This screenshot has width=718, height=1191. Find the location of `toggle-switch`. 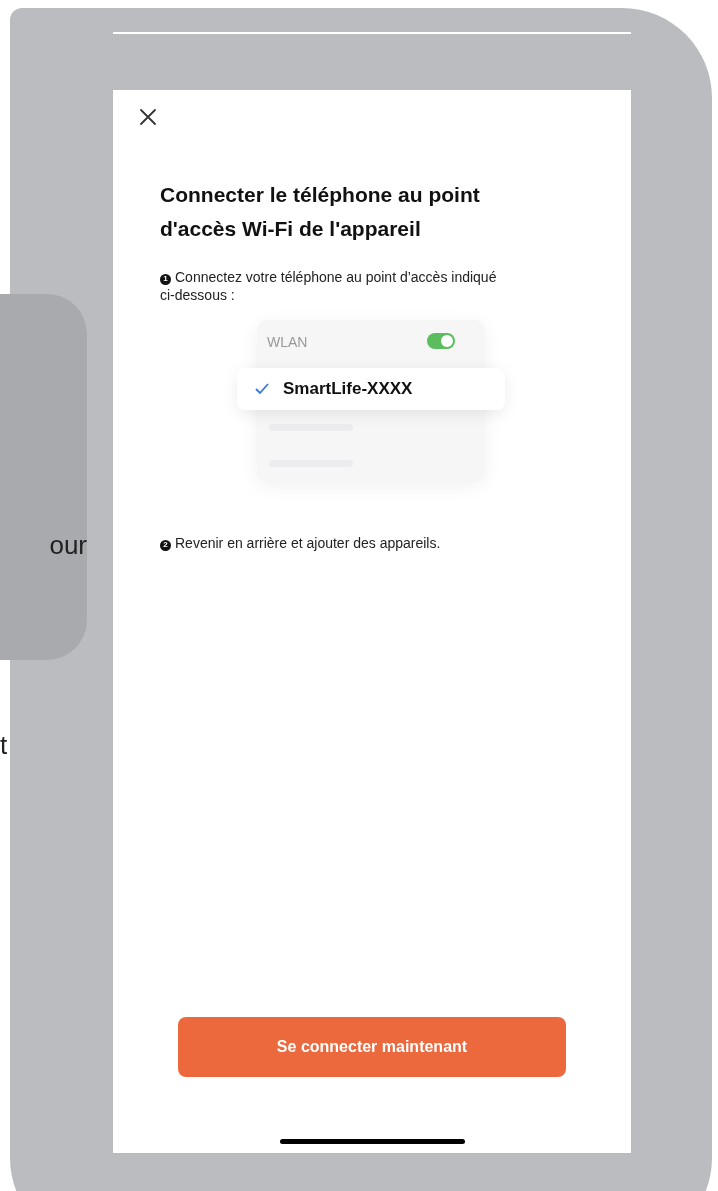

toggle-switch is located at coordinates (441, 341).